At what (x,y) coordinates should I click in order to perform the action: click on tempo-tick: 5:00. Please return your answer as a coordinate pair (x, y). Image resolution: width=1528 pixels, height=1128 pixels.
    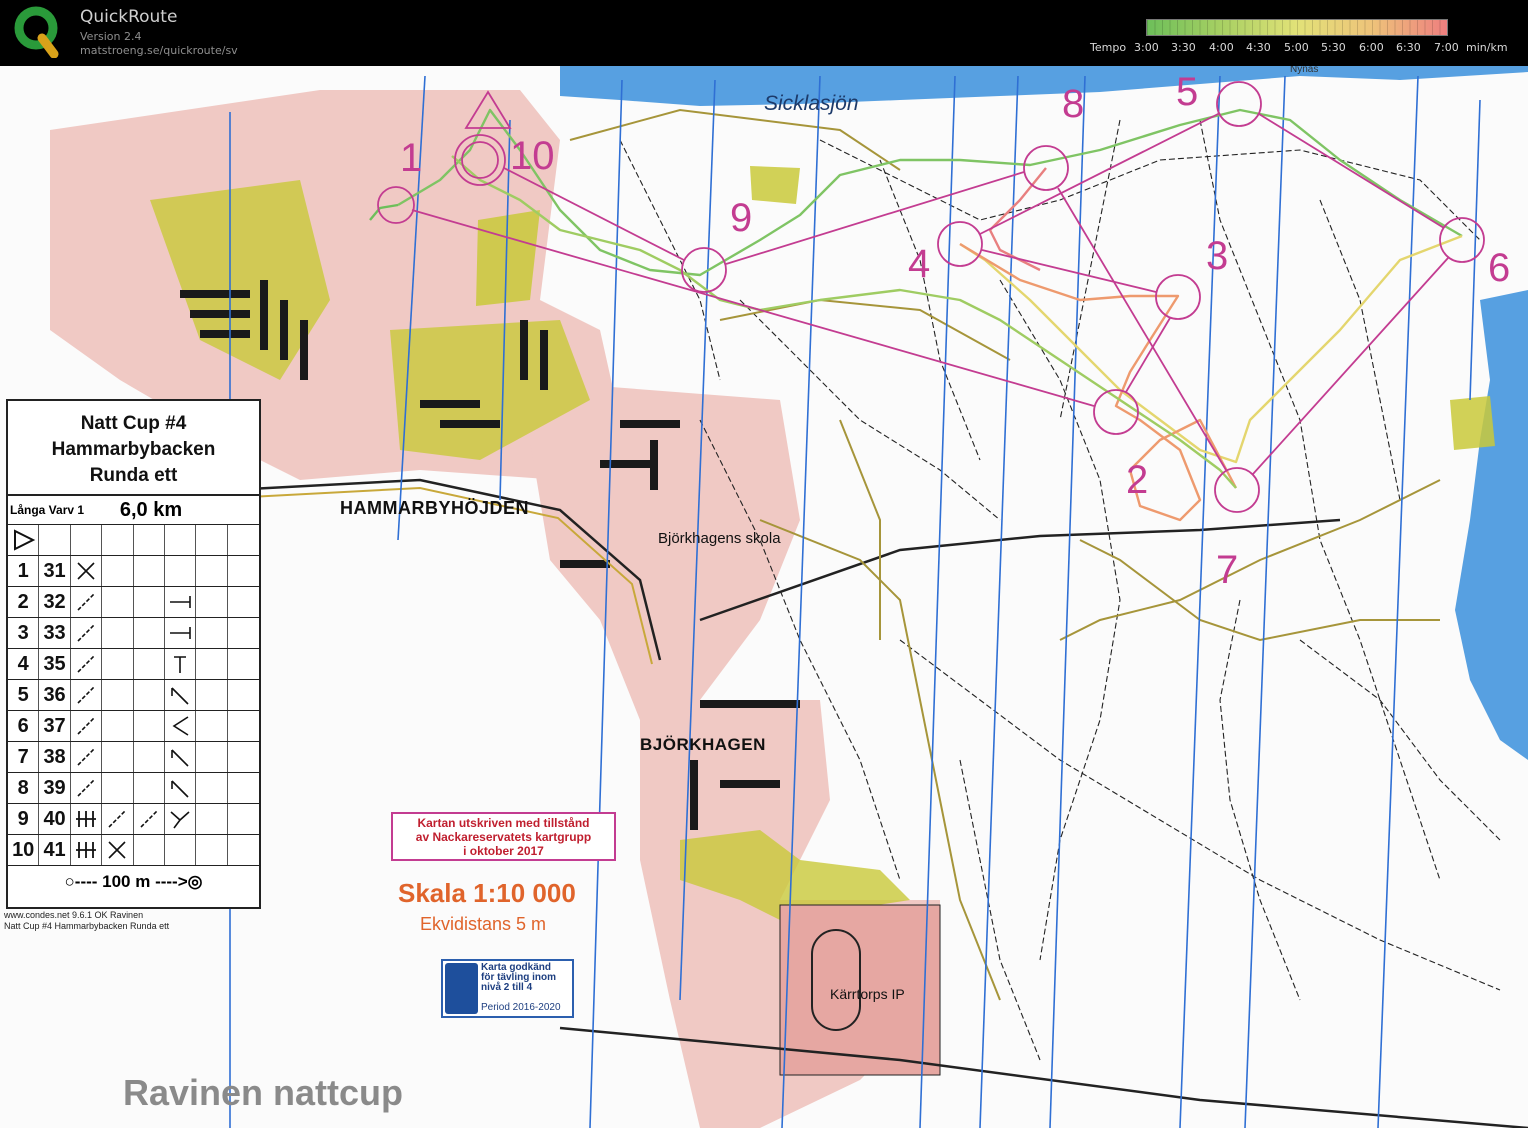
    Looking at the image, I should click on (1296, 47).